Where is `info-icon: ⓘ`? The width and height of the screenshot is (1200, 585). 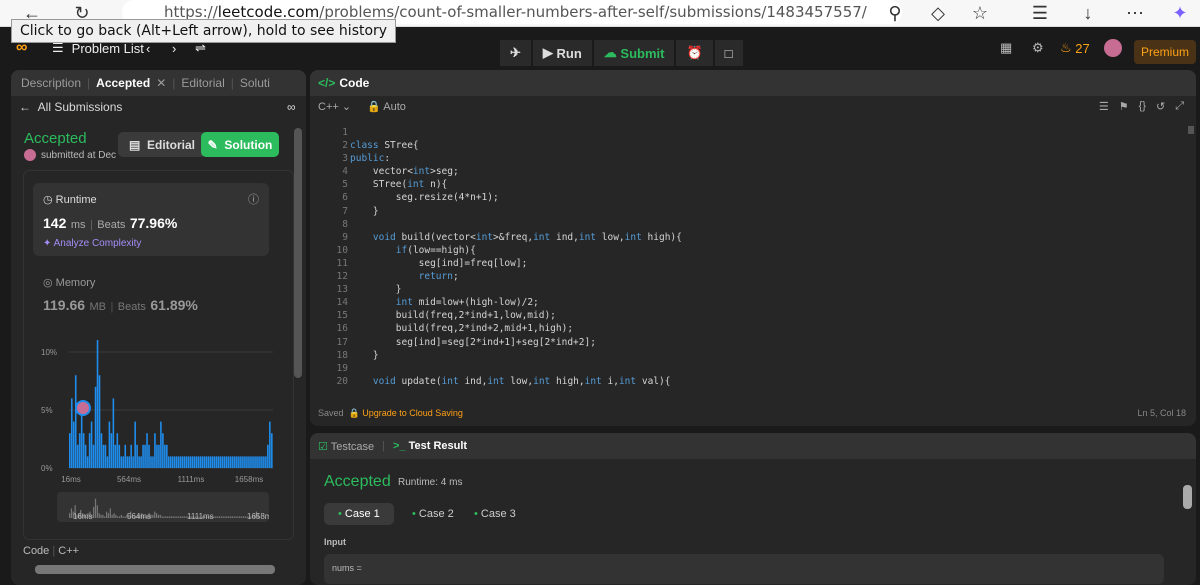
info-icon: ⓘ is located at coordinates (253, 199).